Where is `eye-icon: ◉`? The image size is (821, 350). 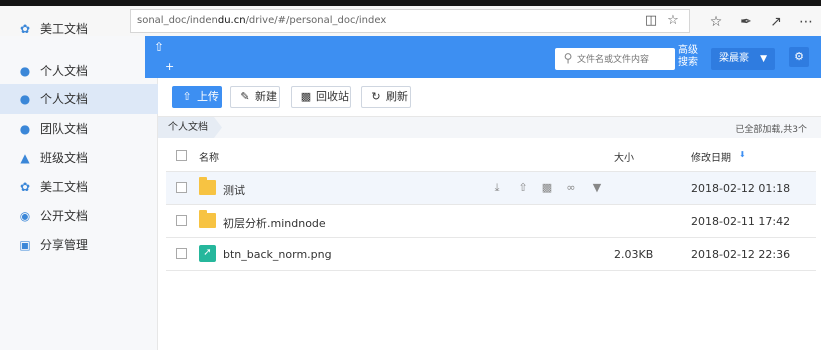 eye-icon: ◉ is located at coordinates (25, 216).